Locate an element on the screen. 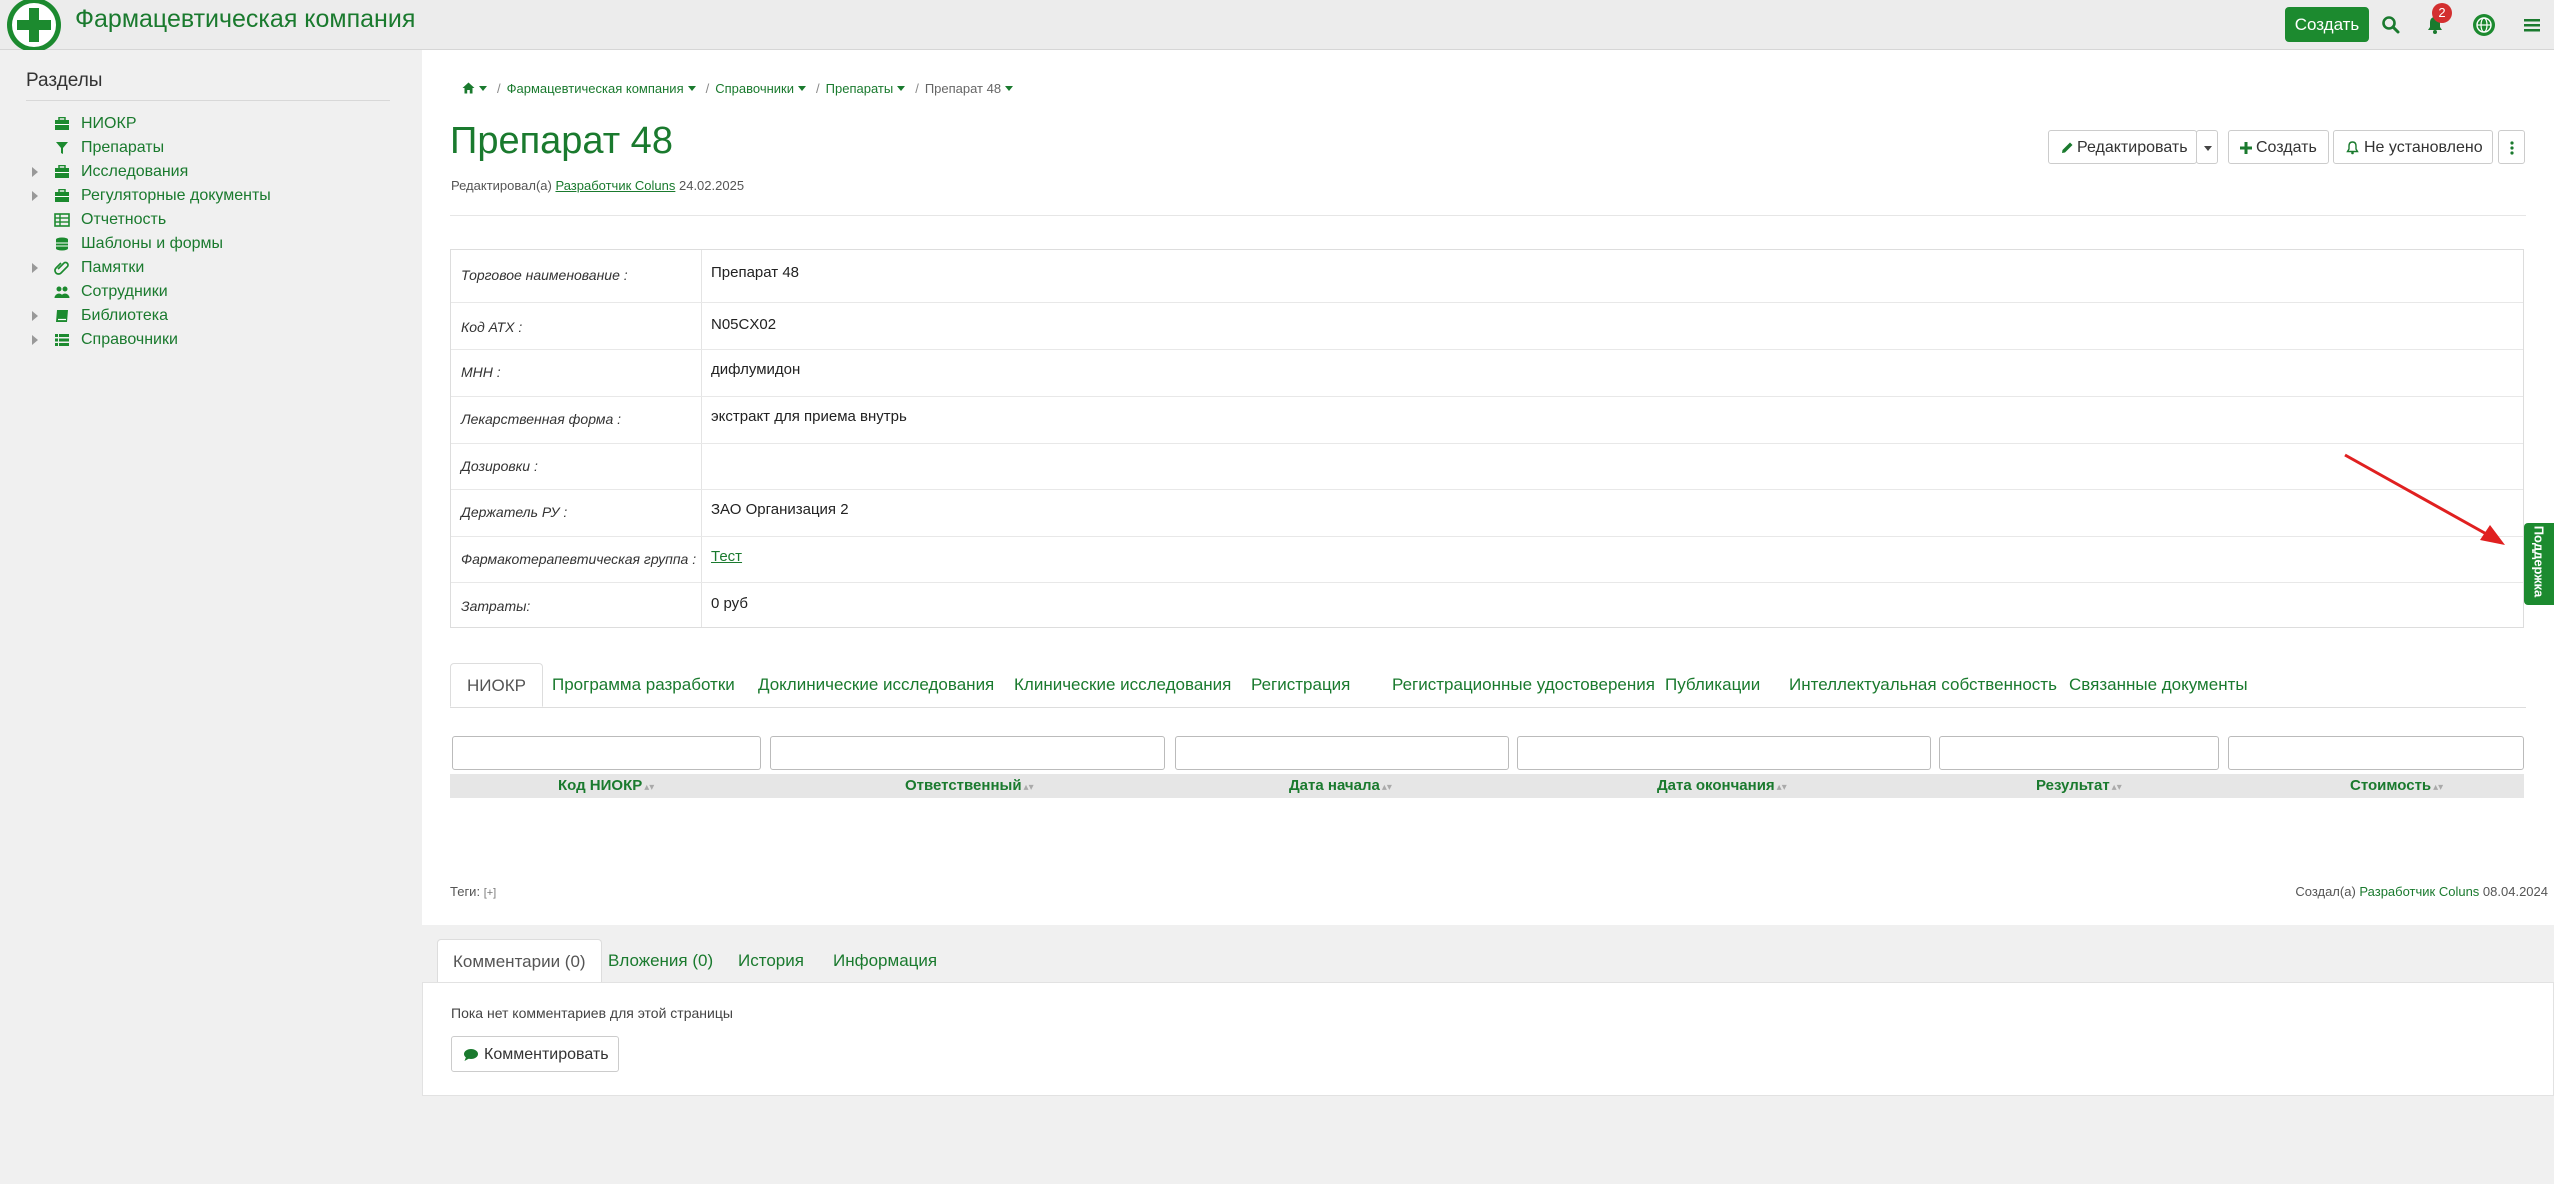 This screenshot has height=1184, width=2554. filter-icon is located at coordinates (62, 148).